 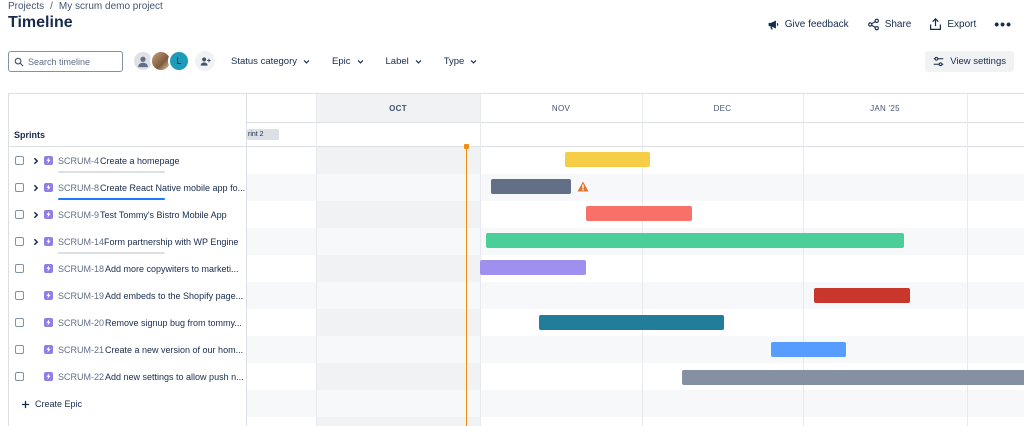 I want to click on month-label-jan: JAN '25, so click(x=885, y=108).